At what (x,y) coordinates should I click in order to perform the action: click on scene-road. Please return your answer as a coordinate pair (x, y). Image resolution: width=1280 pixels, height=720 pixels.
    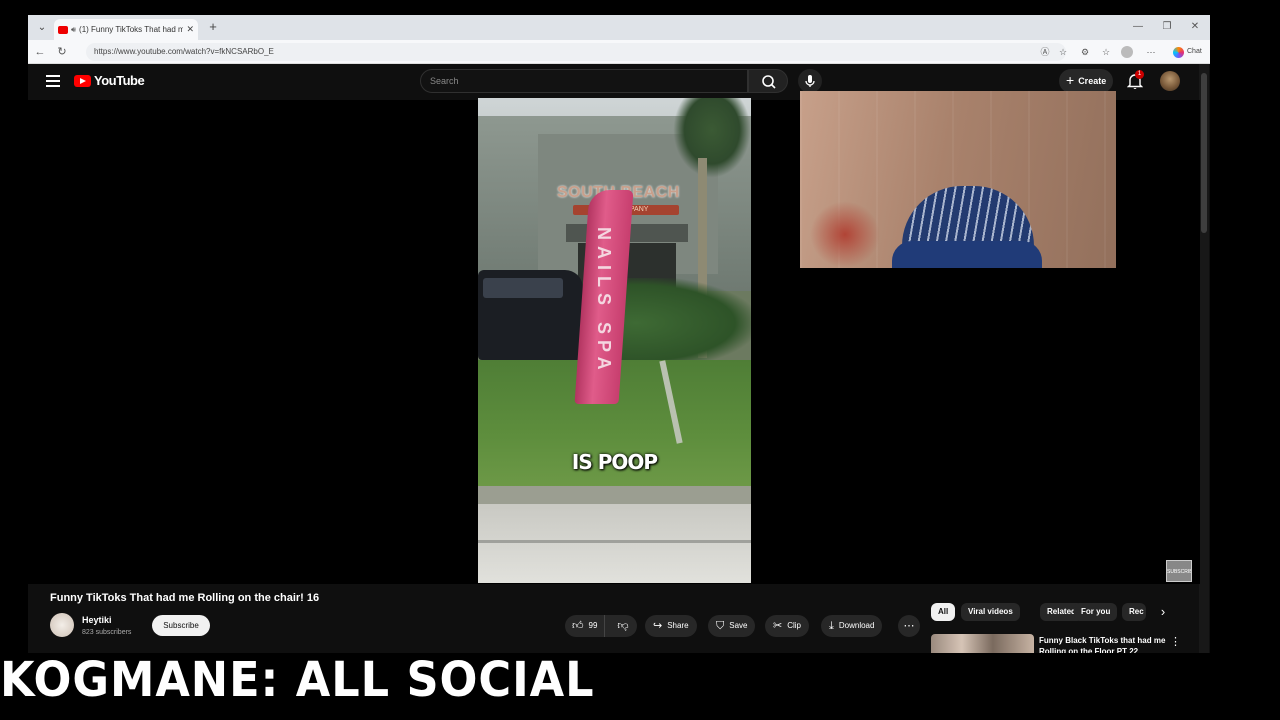
    Looking at the image, I should click on (614, 543).